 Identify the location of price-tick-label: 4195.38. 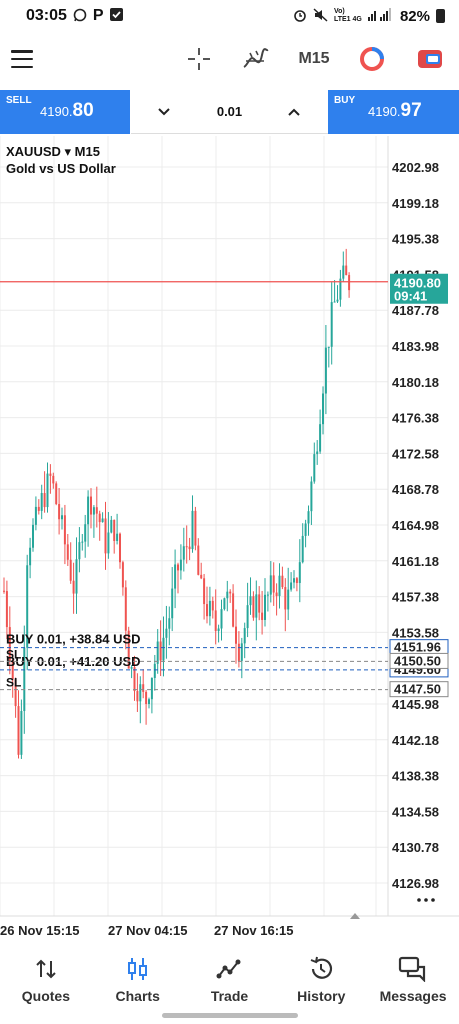
(415, 239).